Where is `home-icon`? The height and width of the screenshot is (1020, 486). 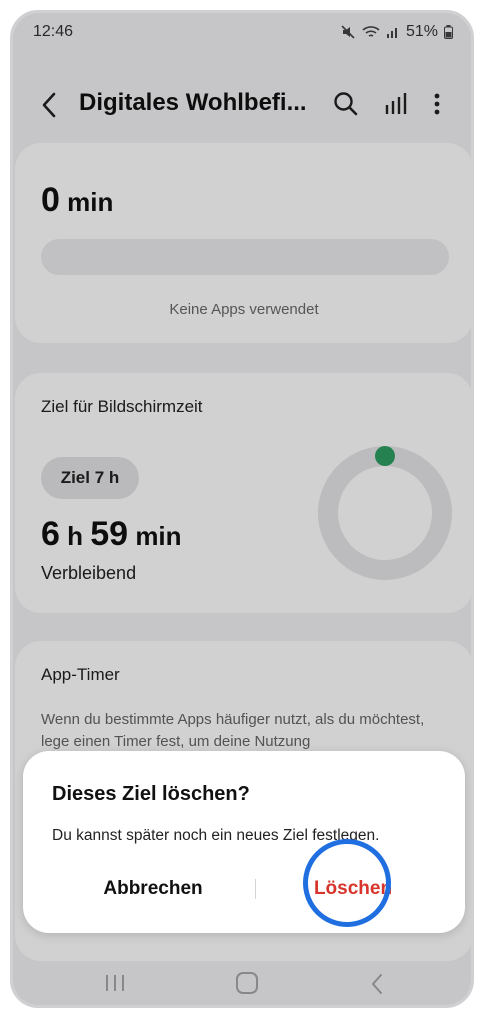
home-icon is located at coordinates (247, 983).